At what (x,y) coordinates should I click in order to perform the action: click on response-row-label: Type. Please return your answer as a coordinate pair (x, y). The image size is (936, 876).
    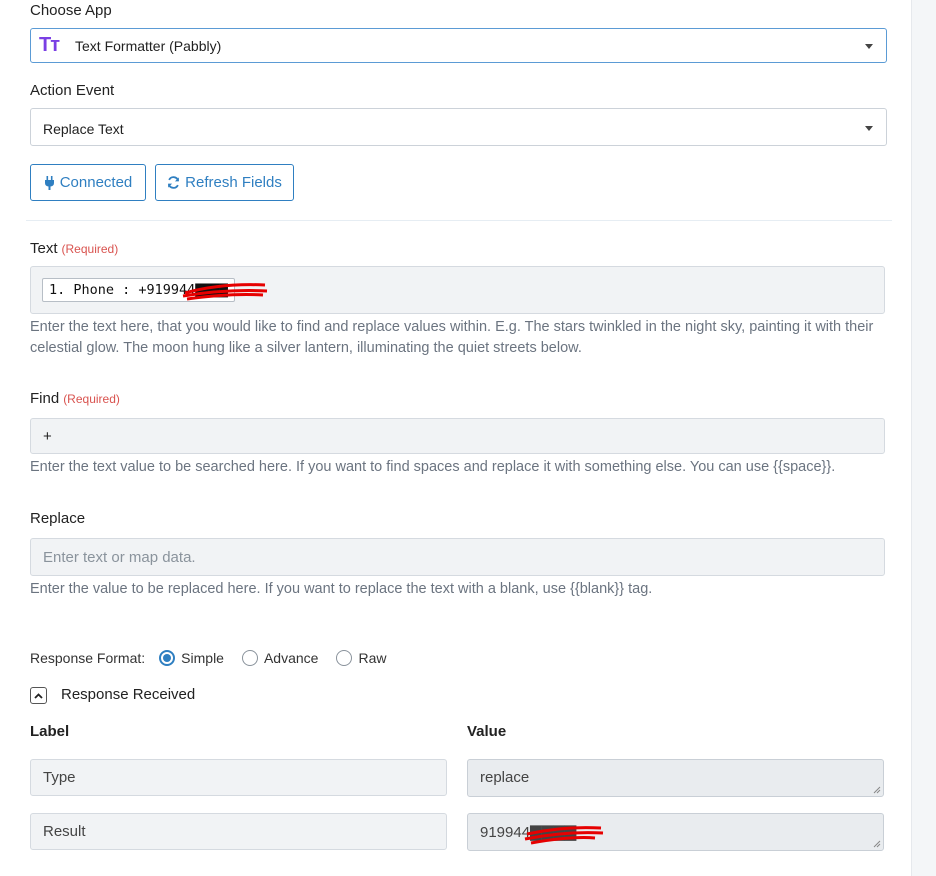
    Looking at the image, I should click on (238, 777).